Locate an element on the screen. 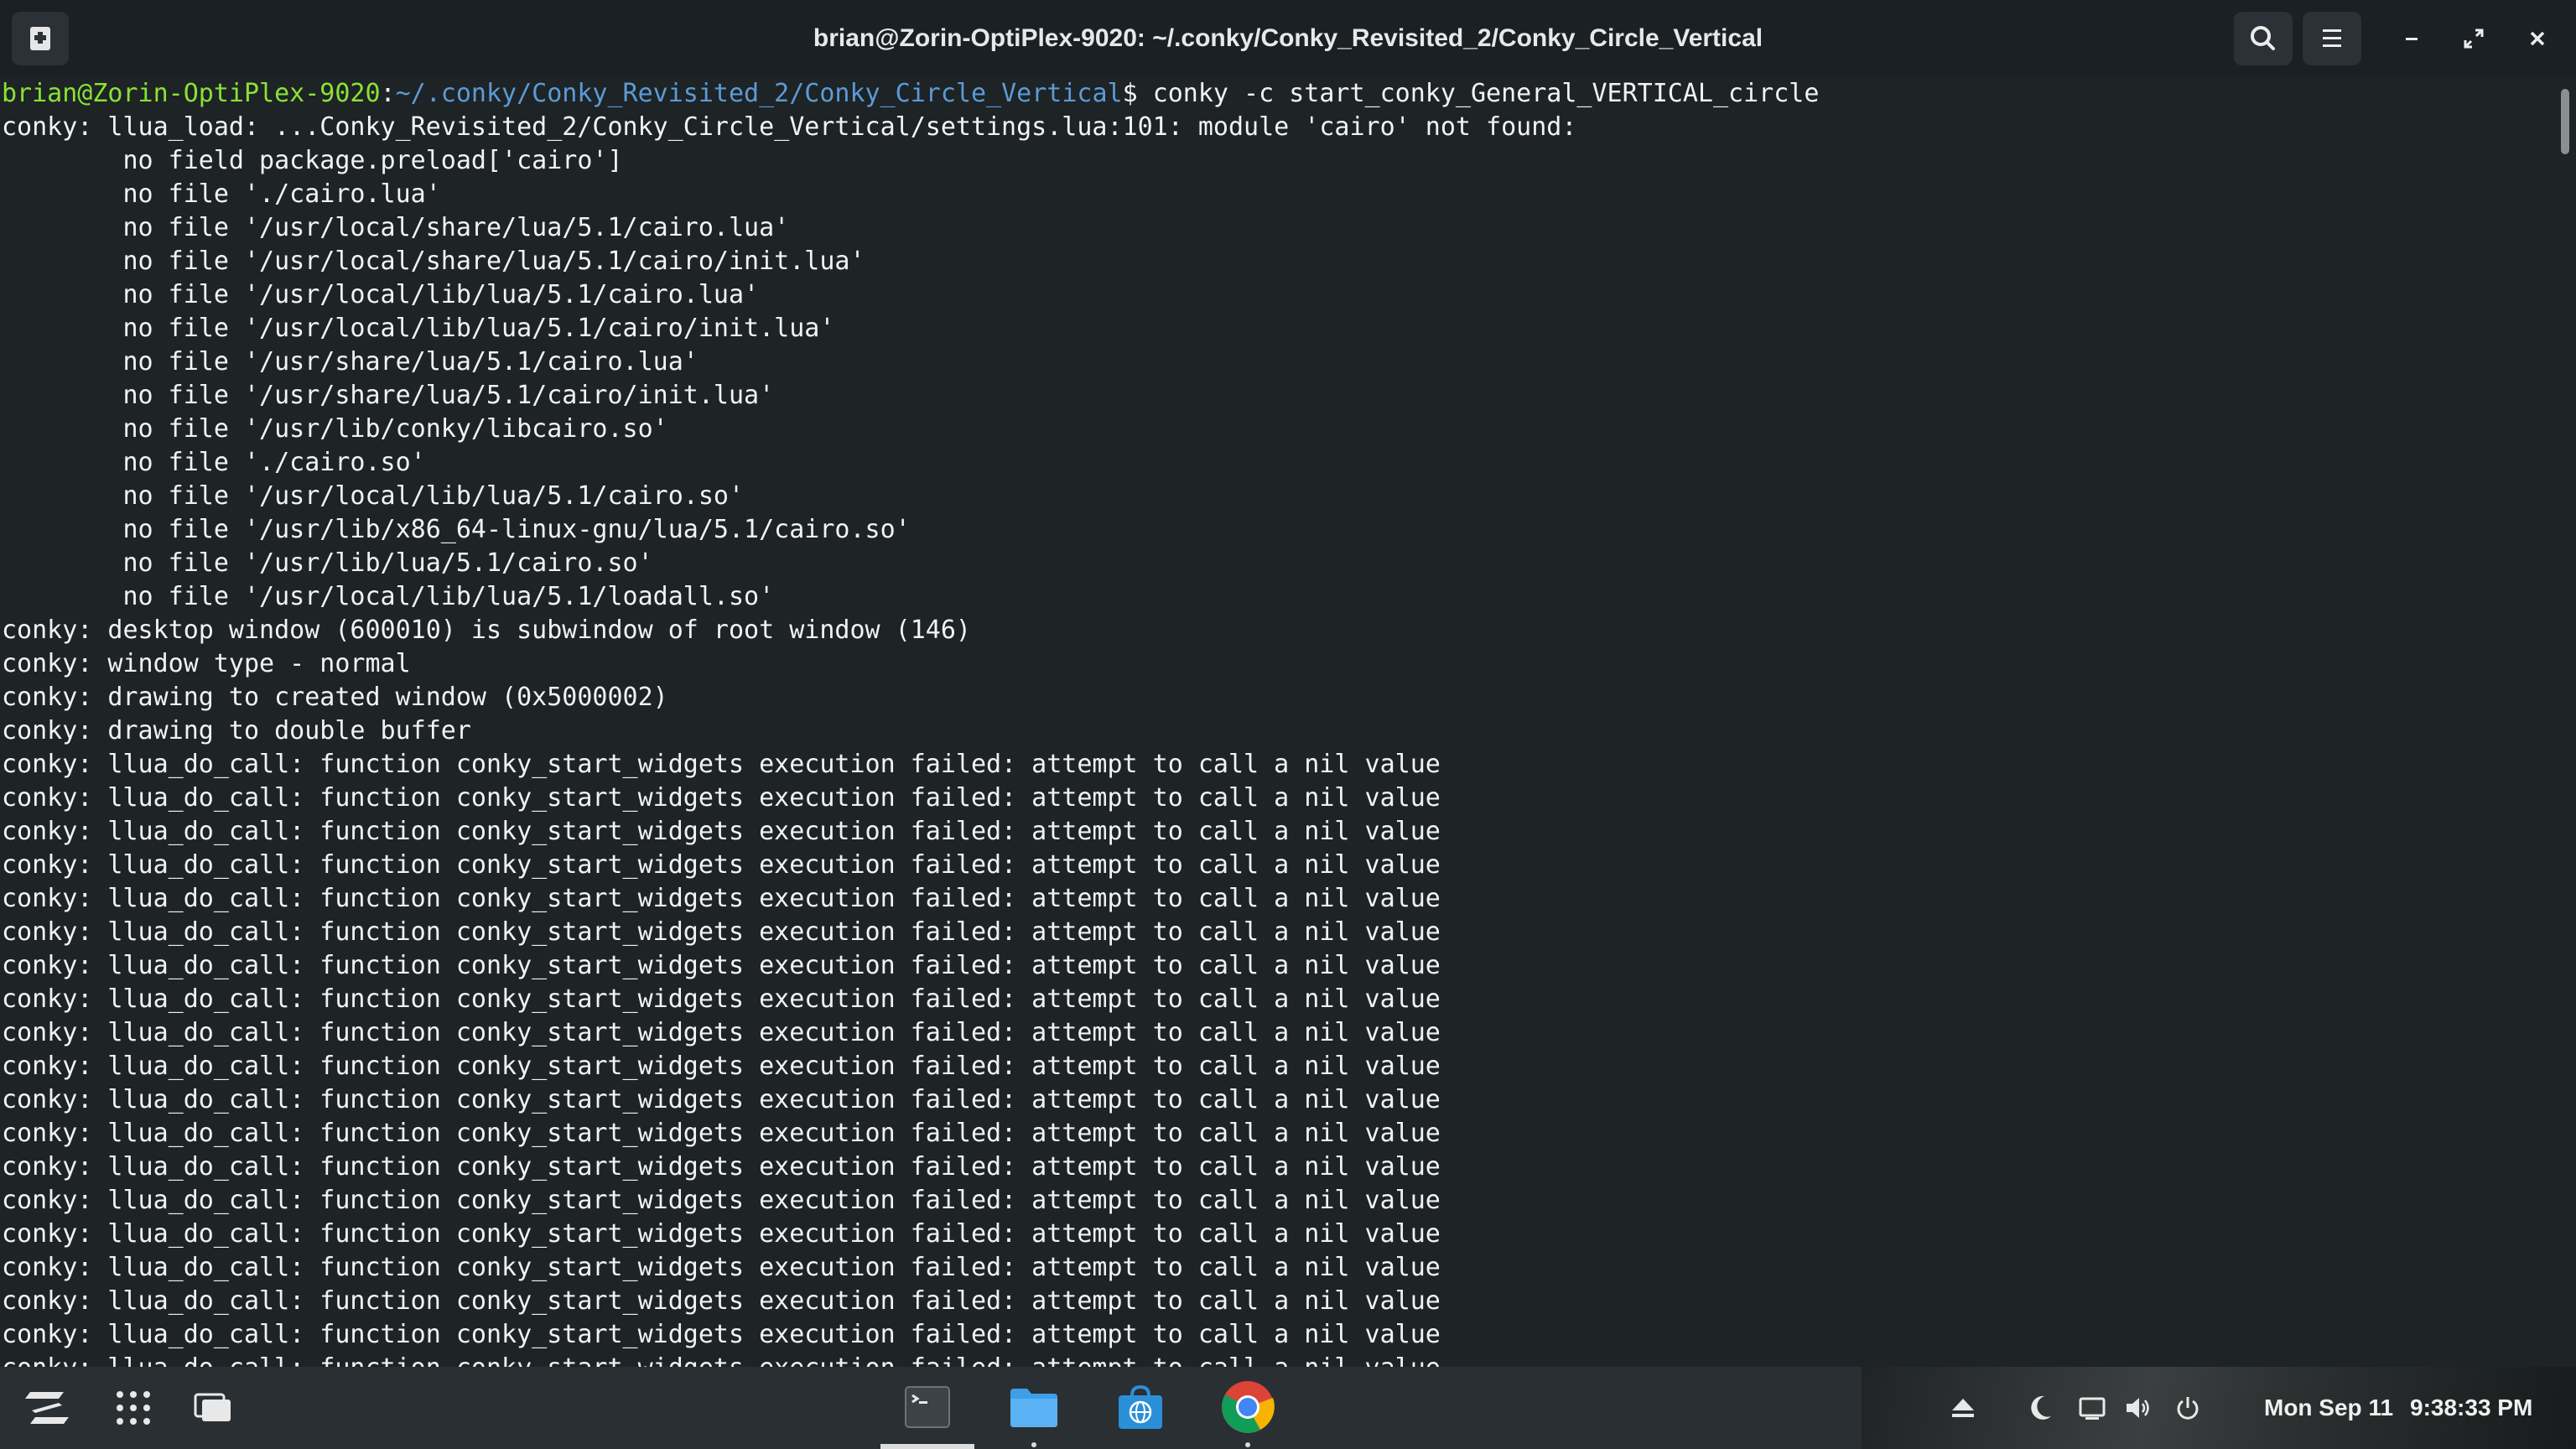 The height and width of the screenshot is (1449, 2576). workspaces-button is located at coordinates (214, 1408).